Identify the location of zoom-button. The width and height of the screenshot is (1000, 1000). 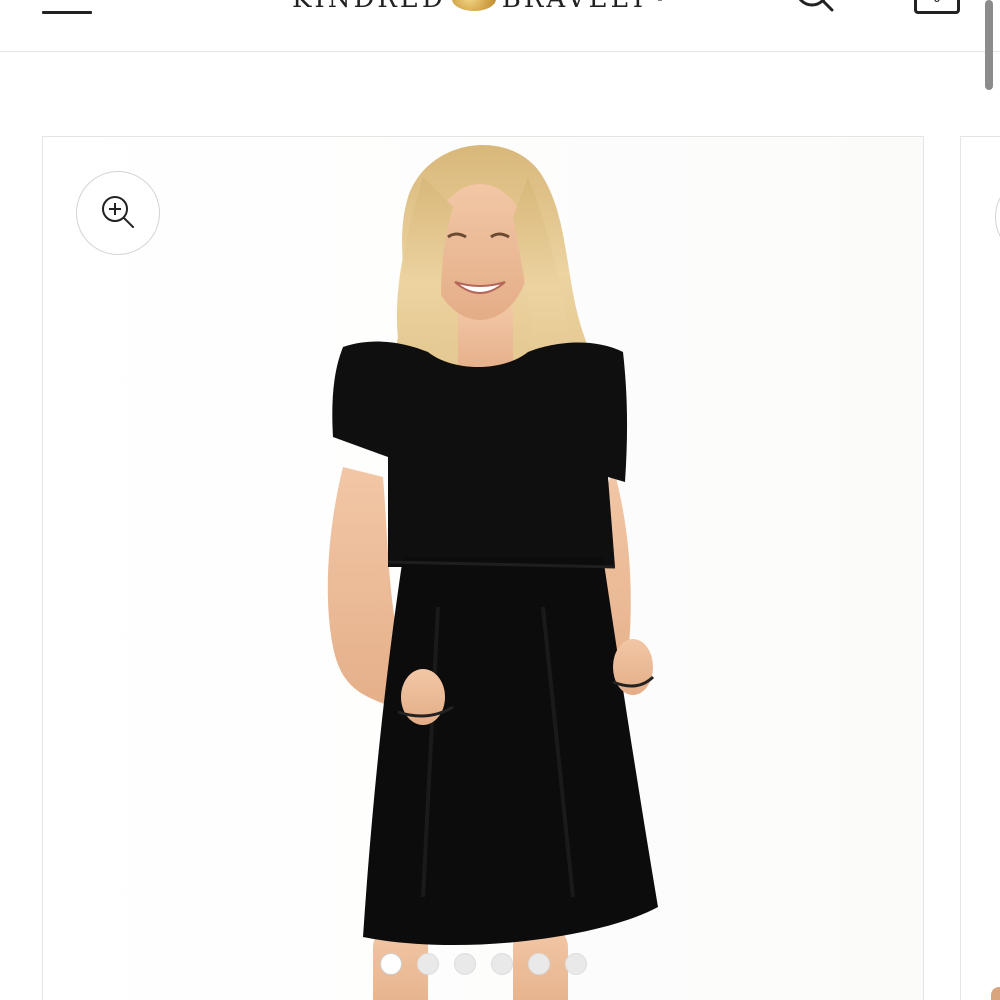
(118, 213).